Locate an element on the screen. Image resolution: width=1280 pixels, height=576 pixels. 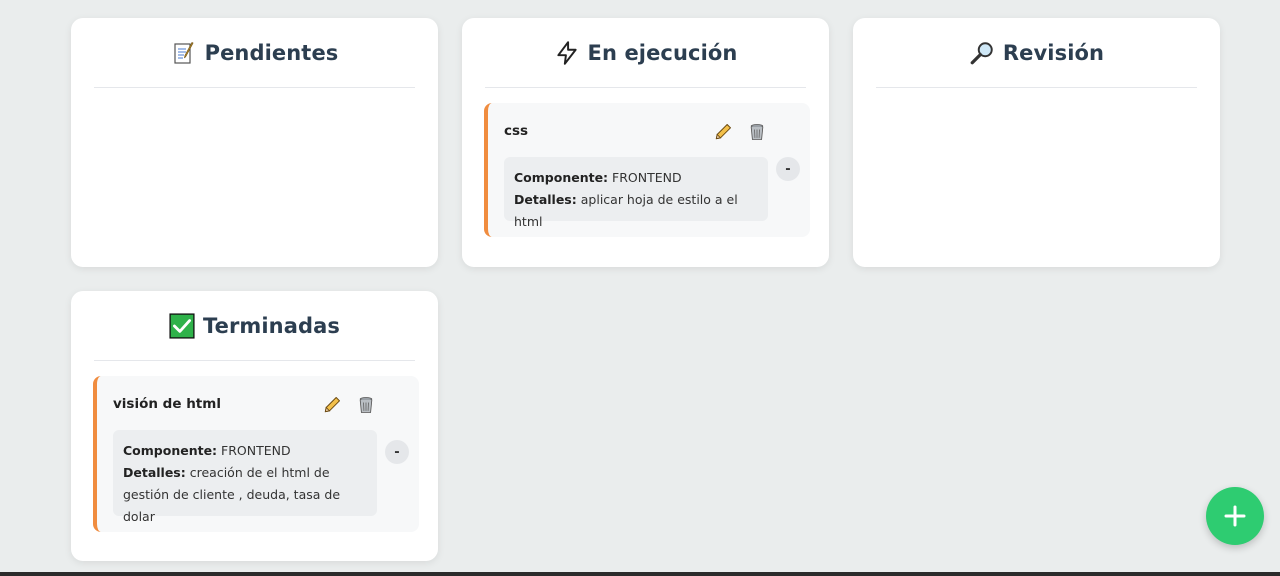
column-header: Terminadas is located at coordinates (254, 326).